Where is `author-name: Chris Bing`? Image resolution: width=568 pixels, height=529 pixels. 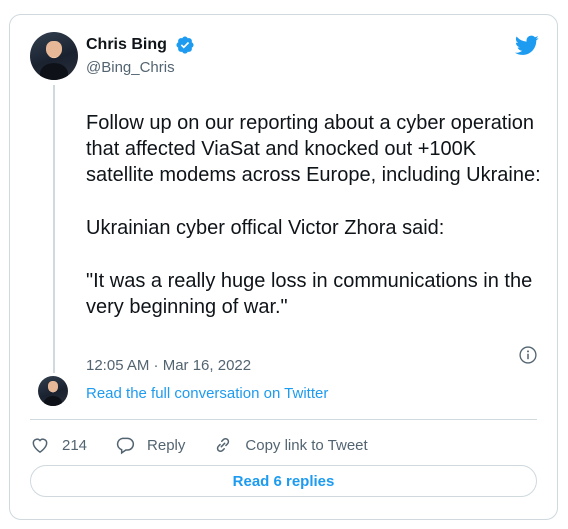 author-name: Chris Bing is located at coordinates (126, 45).